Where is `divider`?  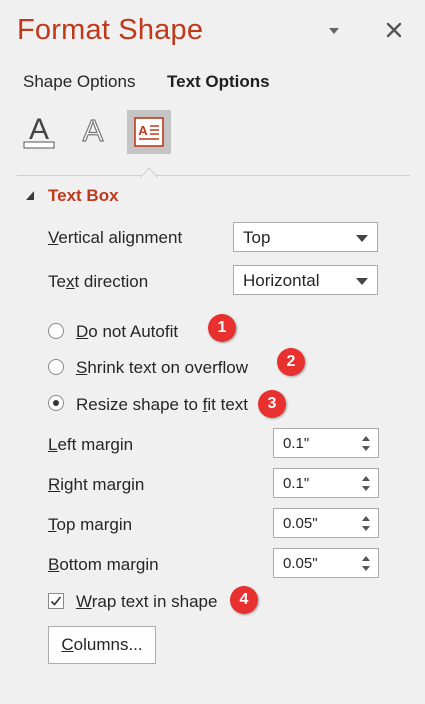 divider is located at coordinates (213, 175).